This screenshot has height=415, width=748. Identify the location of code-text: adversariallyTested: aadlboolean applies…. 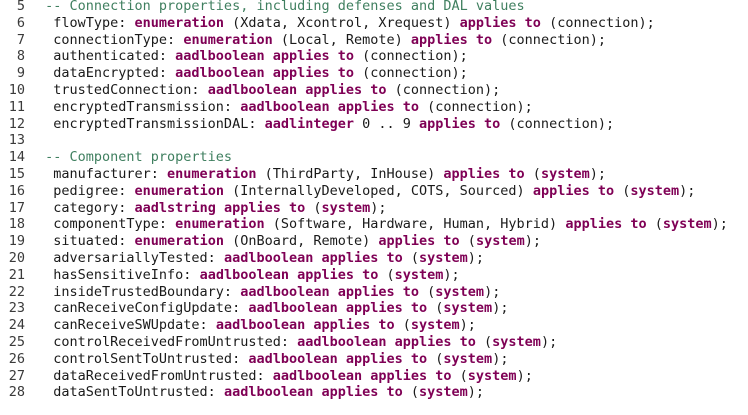
(260, 258).